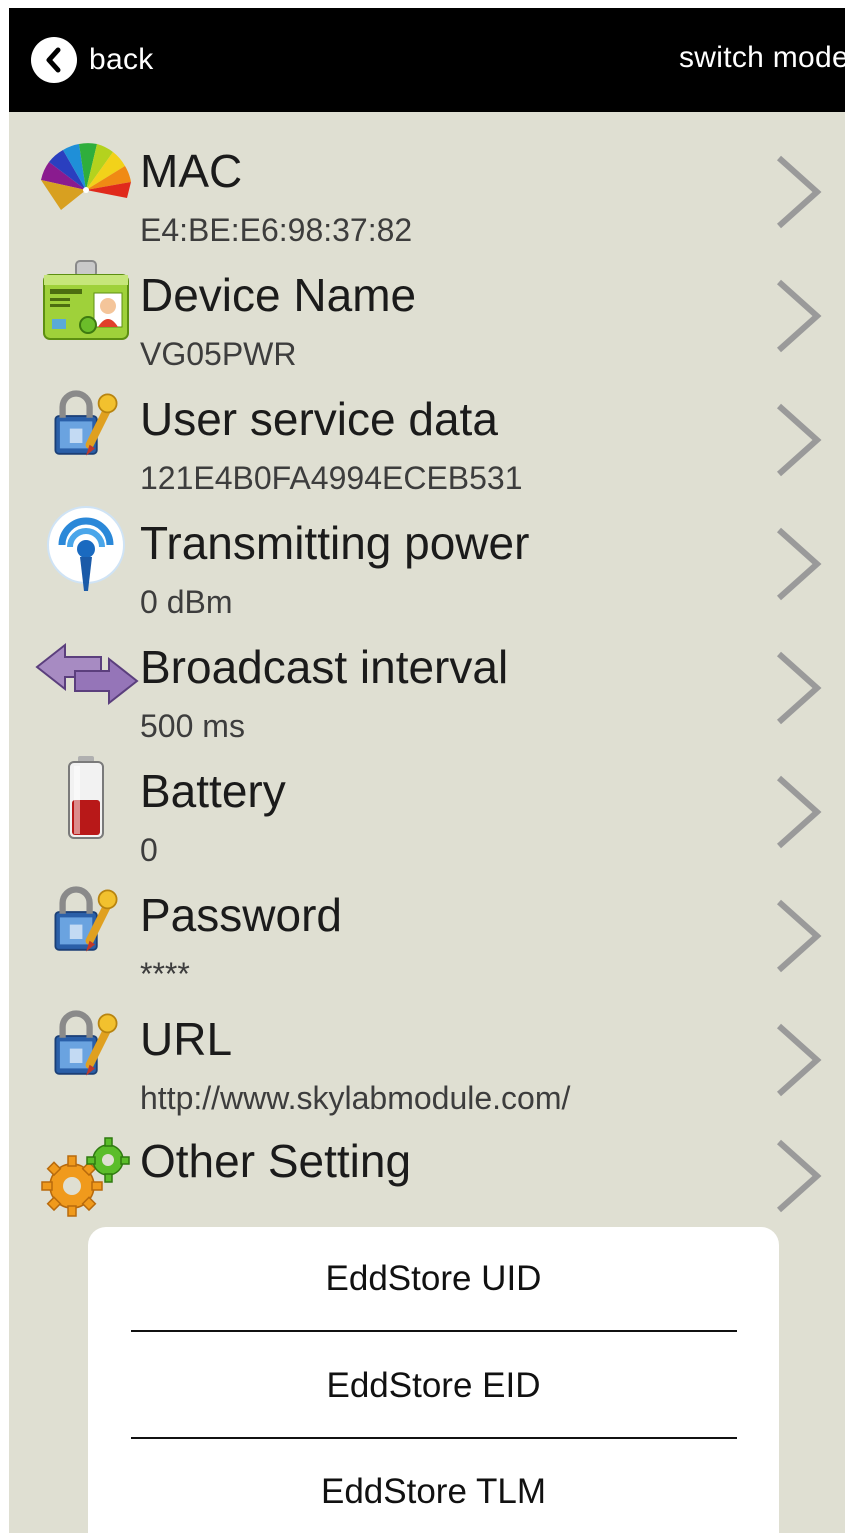 This screenshot has width=845, height=1533. Describe the element at coordinates (427, 934) in the screenshot. I see `setting-row-password: Password ****` at that location.